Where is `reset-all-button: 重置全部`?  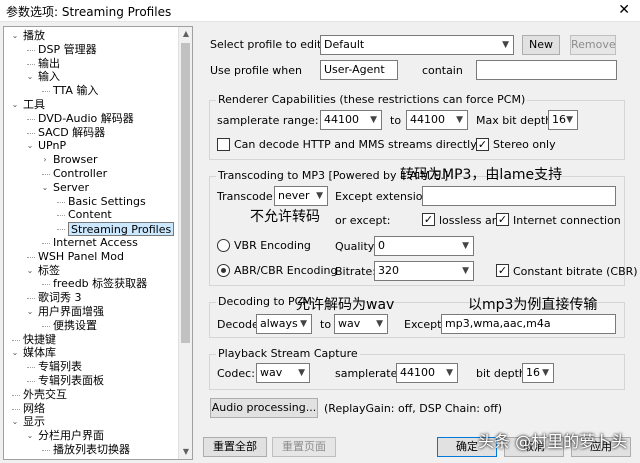
reset-all-button: 重置全部 is located at coordinates (235, 447).